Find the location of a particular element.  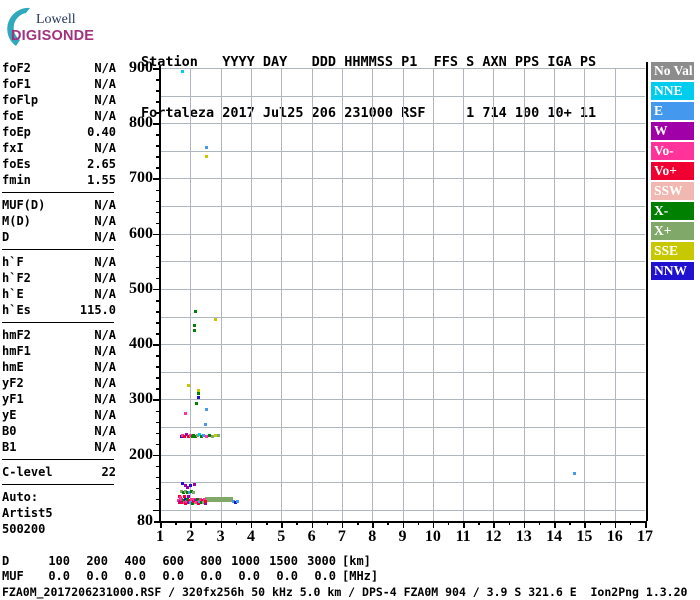

sidebar-footer-line: 500200 is located at coordinates (24, 529).